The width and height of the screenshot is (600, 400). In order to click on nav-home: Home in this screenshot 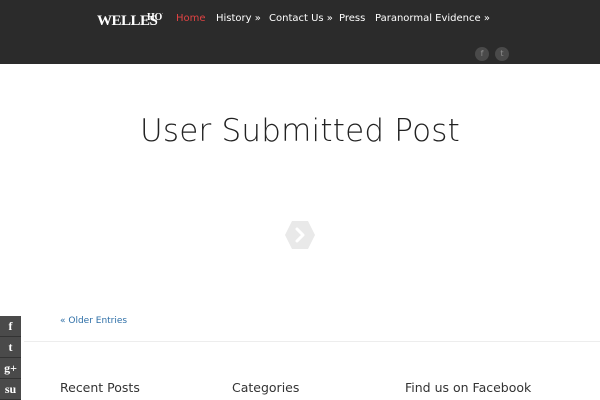, I will do `click(191, 18)`.